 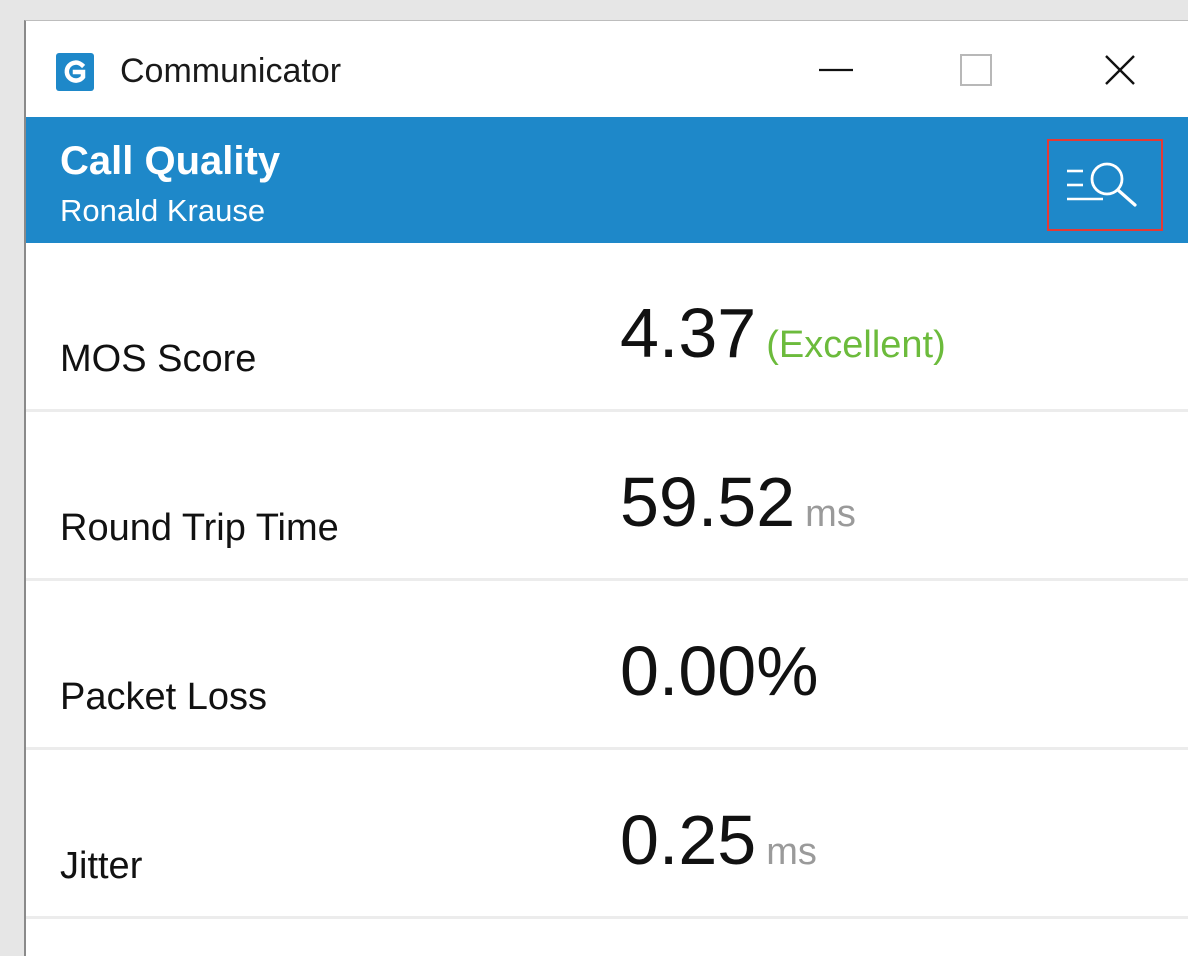 I want to click on maximize-button, so click(x=976, y=70).